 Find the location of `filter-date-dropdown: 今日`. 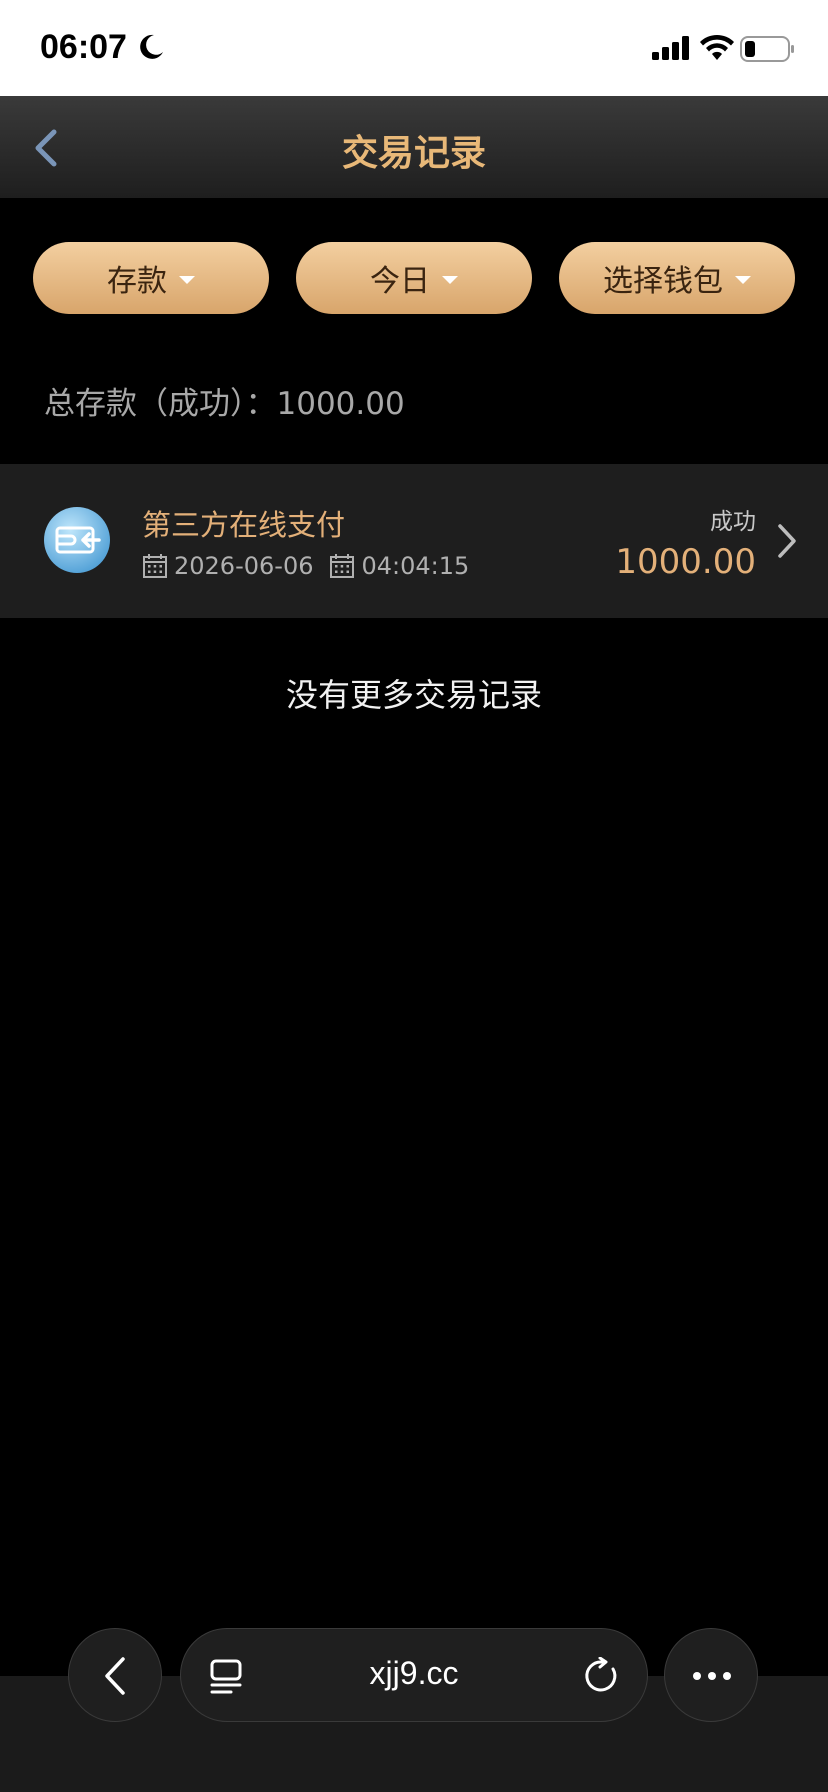

filter-date-dropdown: 今日 is located at coordinates (414, 278).